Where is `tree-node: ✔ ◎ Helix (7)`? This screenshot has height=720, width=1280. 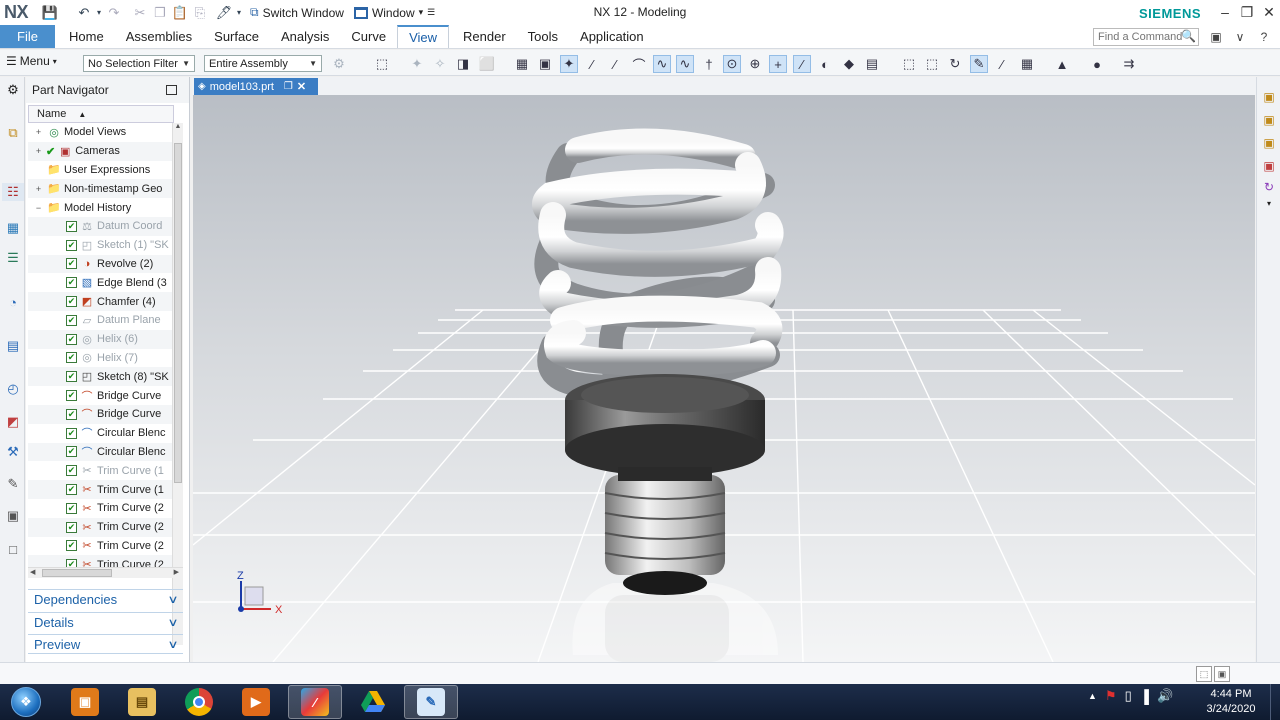
tree-node: ✔ ◎ Helix (7) is located at coordinates (100, 358).